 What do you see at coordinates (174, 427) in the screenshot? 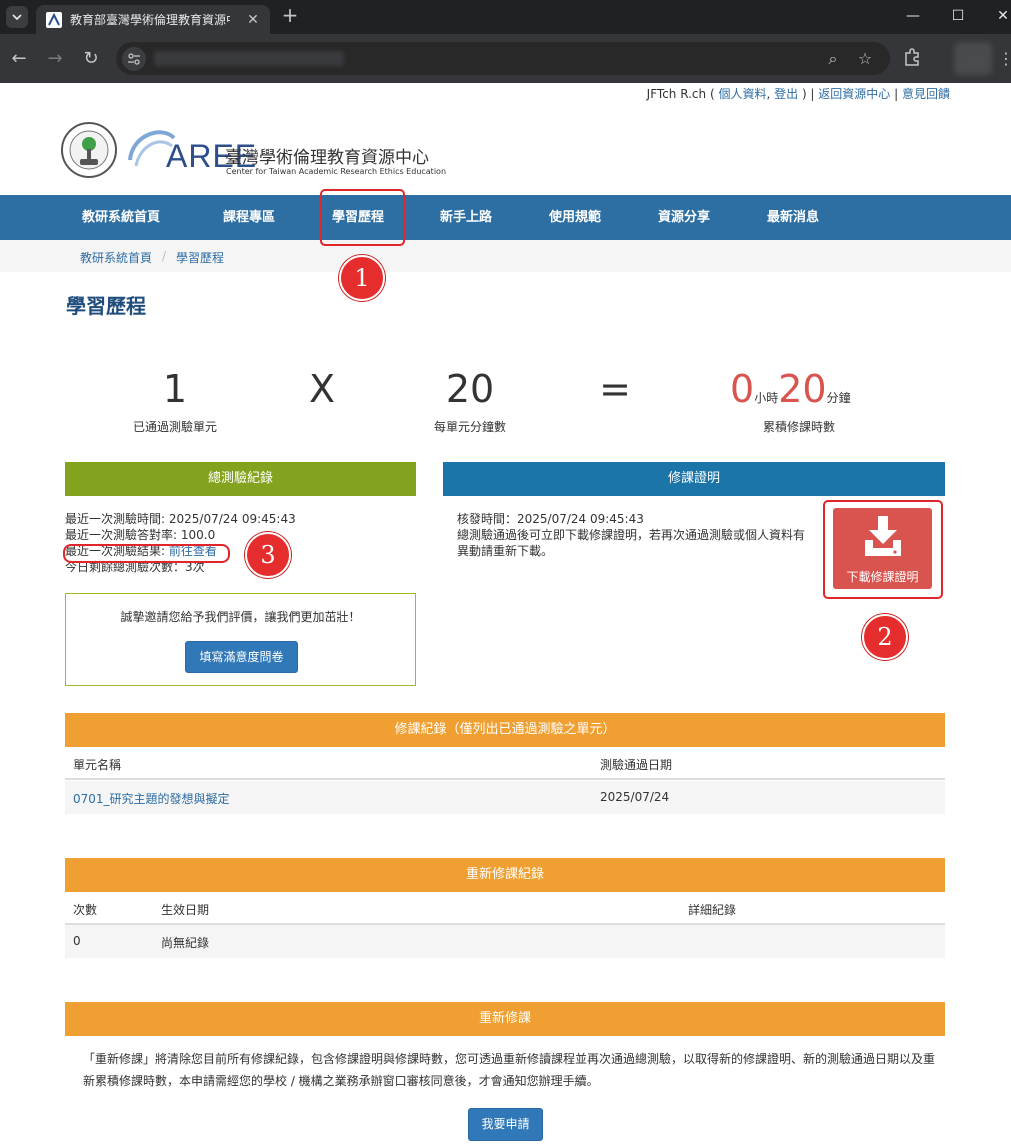
I see `units-passed-label: 已通過測驗單元` at bounding box center [174, 427].